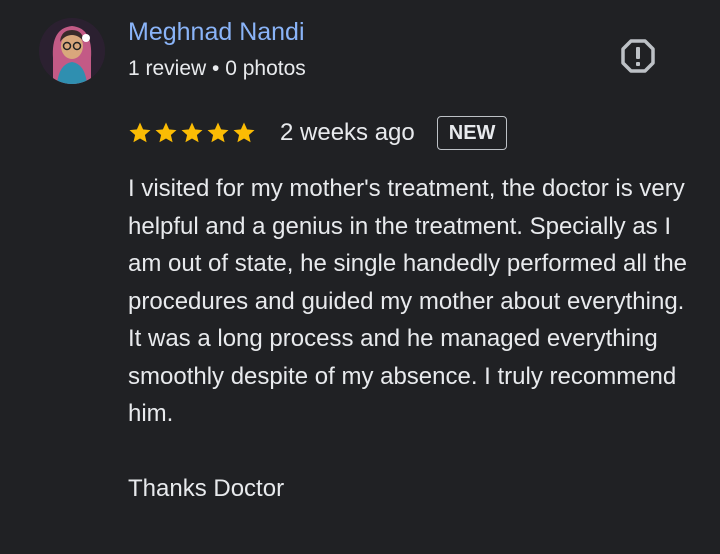 The height and width of the screenshot is (554, 720). I want to click on rating-row: 2 weeks ago NEW, so click(318, 133).